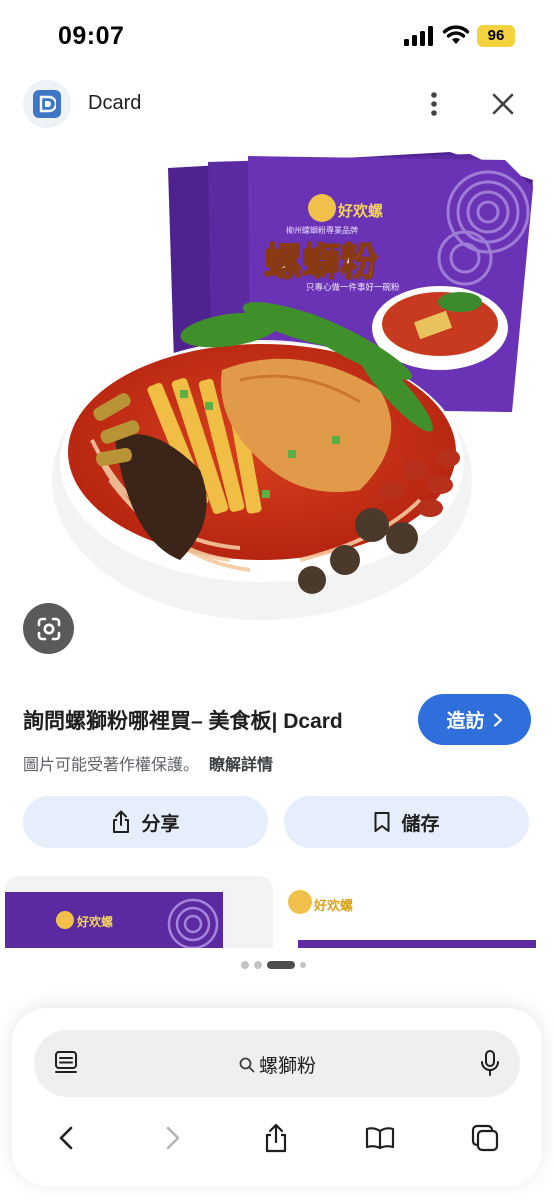  Describe the element at coordinates (277, 104) in the screenshot. I see `result-header: Dcard` at that location.